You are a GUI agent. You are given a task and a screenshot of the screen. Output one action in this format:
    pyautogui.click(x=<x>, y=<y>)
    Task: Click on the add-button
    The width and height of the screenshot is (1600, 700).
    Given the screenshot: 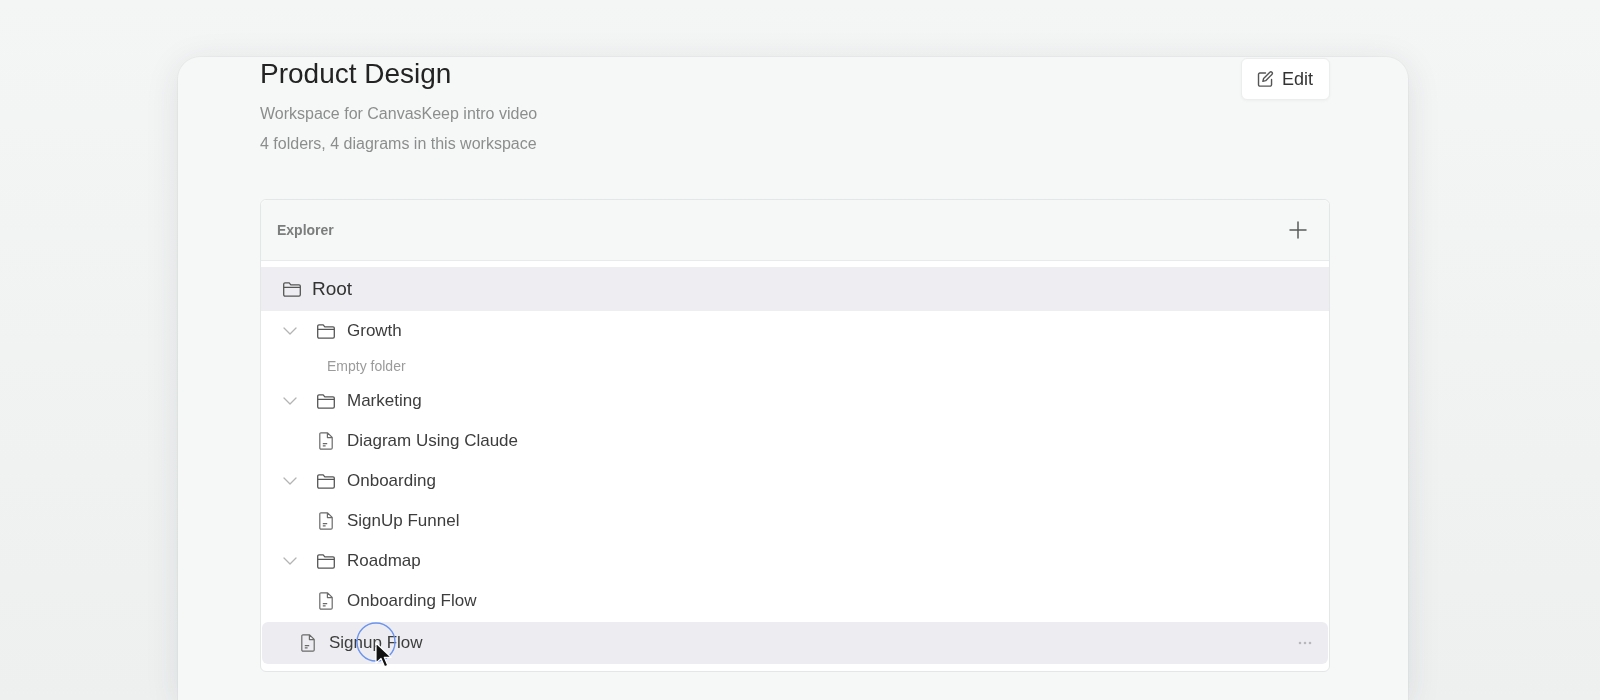 What is the action you would take?
    pyautogui.click(x=1298, y=230)
    